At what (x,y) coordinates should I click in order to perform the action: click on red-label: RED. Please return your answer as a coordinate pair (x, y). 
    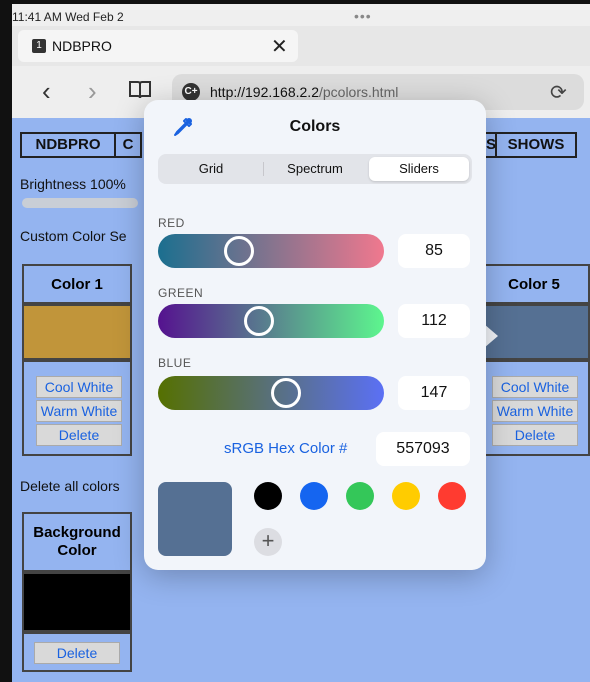
    Looking at the image, I should click on (171, 223).